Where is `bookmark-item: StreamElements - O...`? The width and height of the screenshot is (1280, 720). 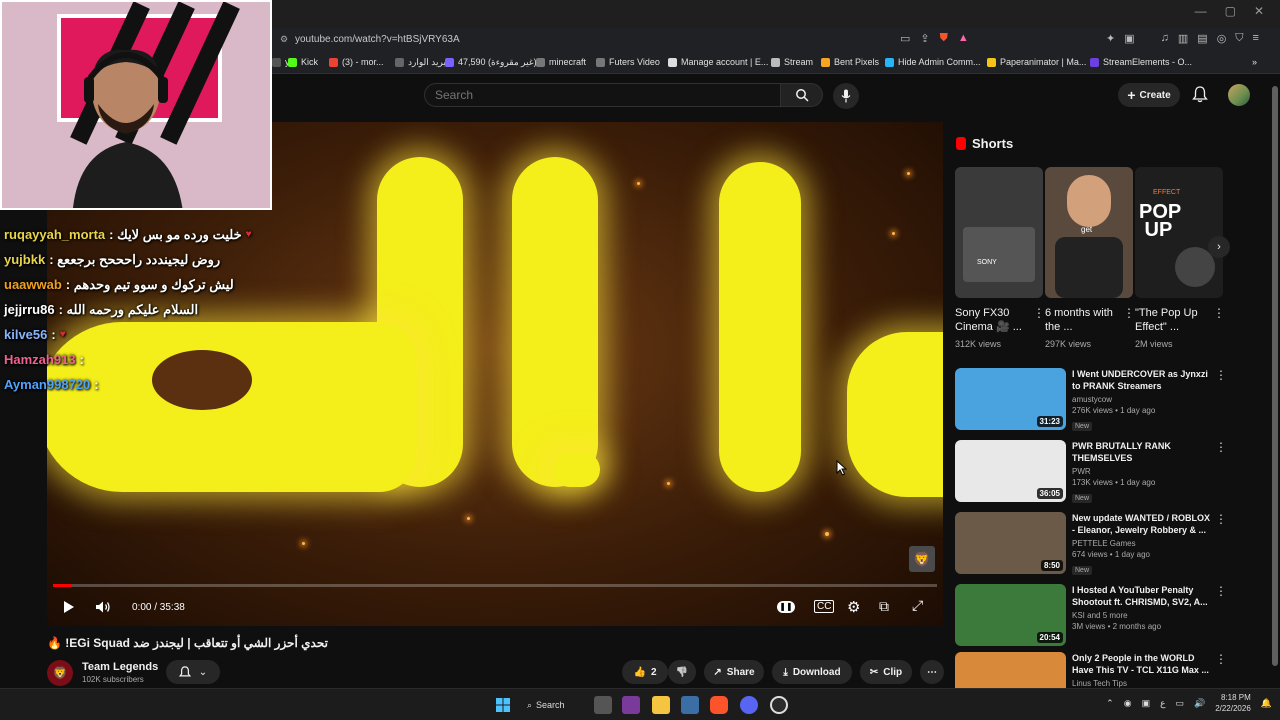
bookmark-item: StreamElements - O... is located at coordinates (1141, 62).